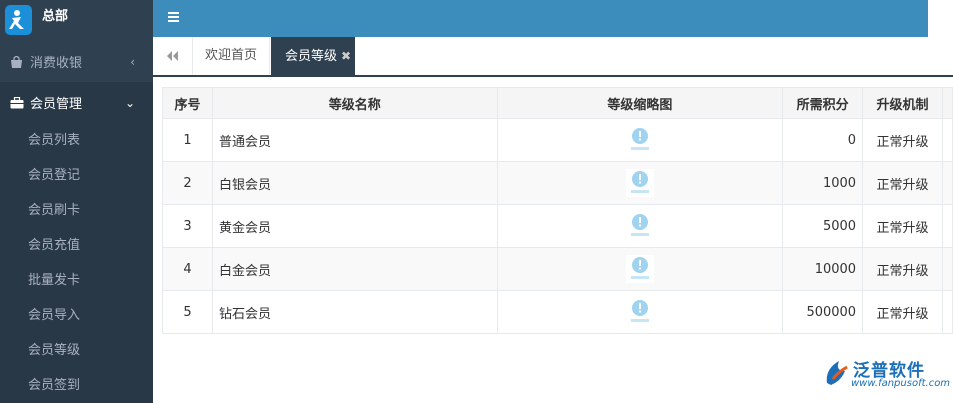  I want to click on table-row: 4 白金会员 10000 正常升级, so click(557, 269).